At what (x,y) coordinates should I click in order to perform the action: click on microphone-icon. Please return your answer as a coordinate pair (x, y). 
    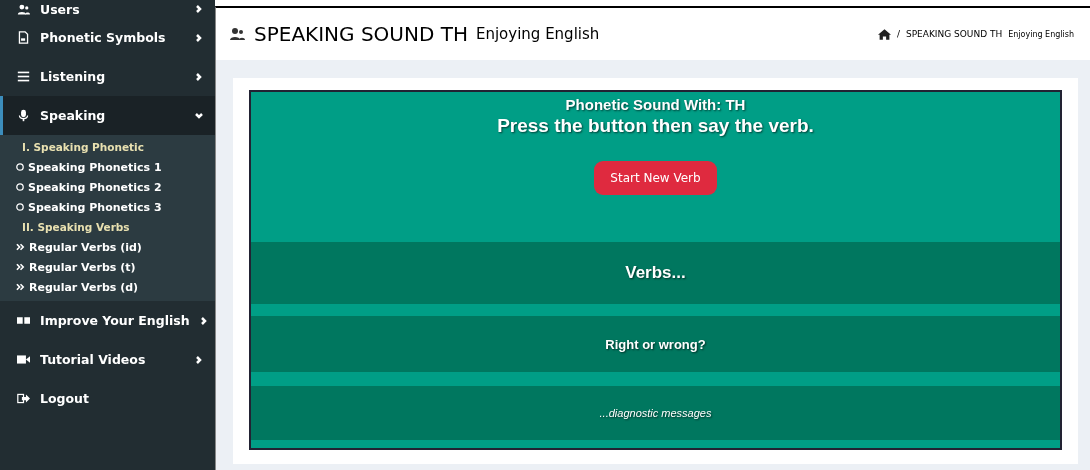
    Looking at the image, I should click on (23, 115).